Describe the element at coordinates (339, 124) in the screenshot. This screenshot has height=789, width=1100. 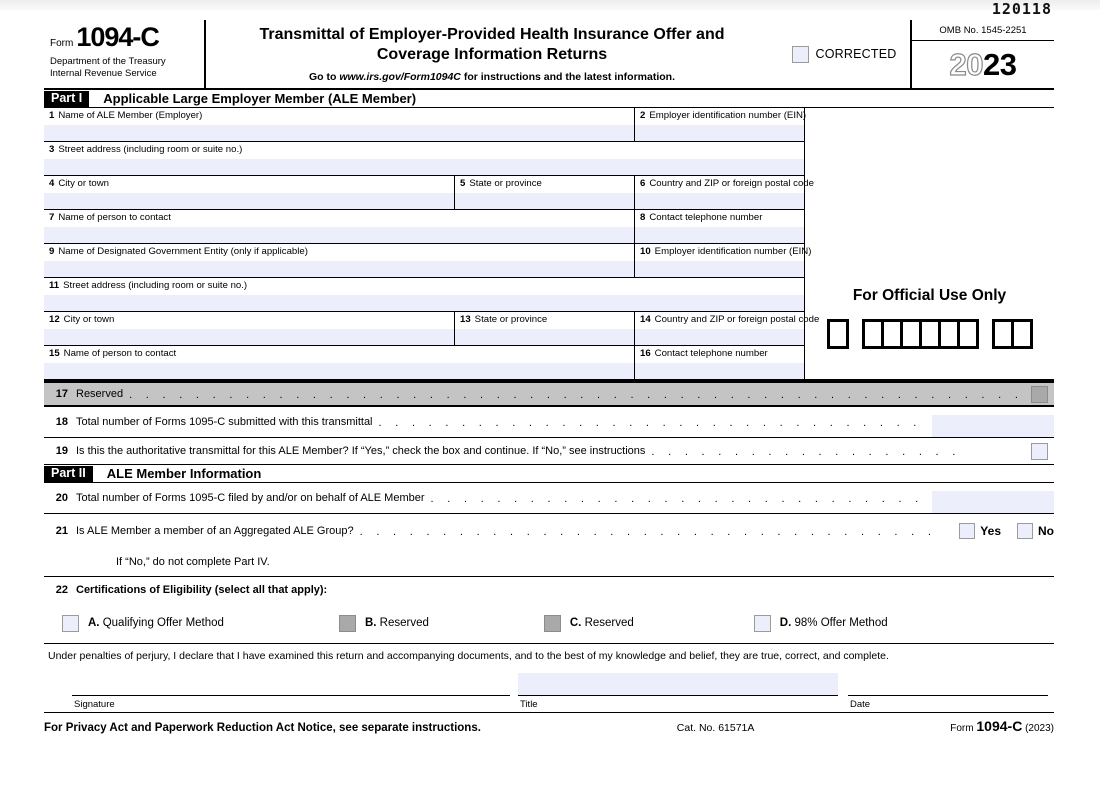
I see `field-1-name-of-ale-member: 1 Name of ALE Member (Employer)` at that location.